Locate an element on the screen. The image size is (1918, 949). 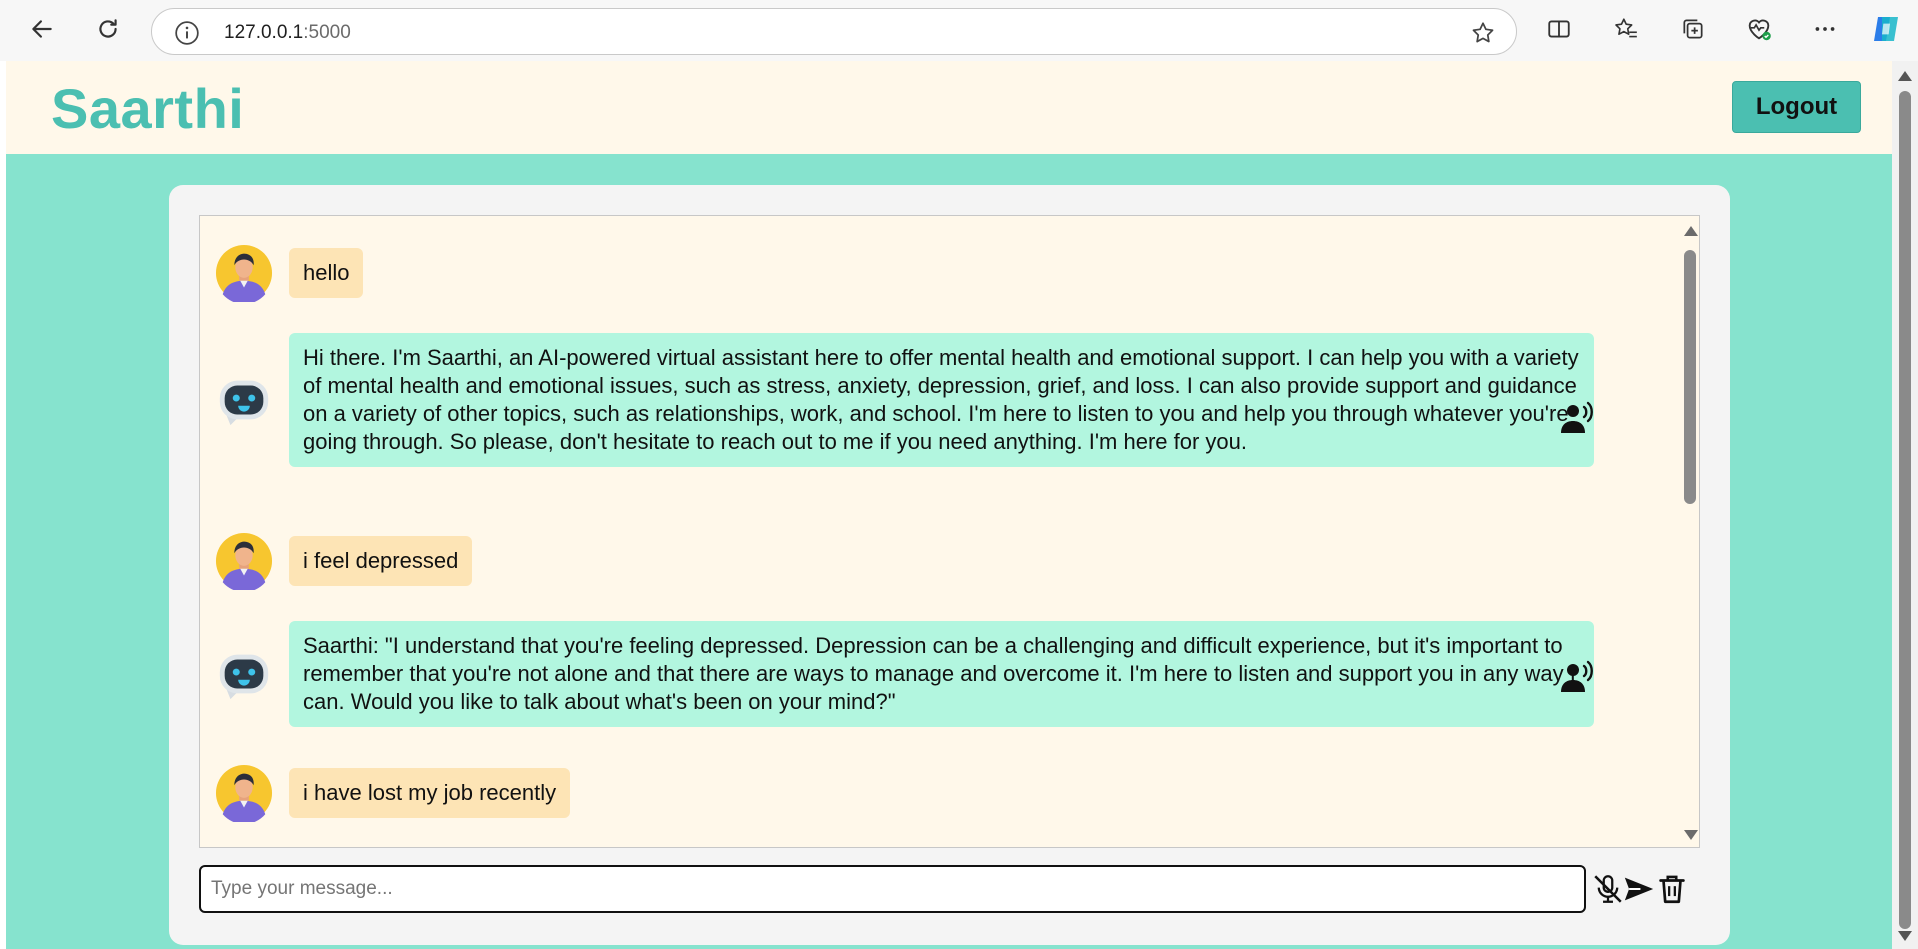
url-port: :5000 is located at coordinates (327, 32).